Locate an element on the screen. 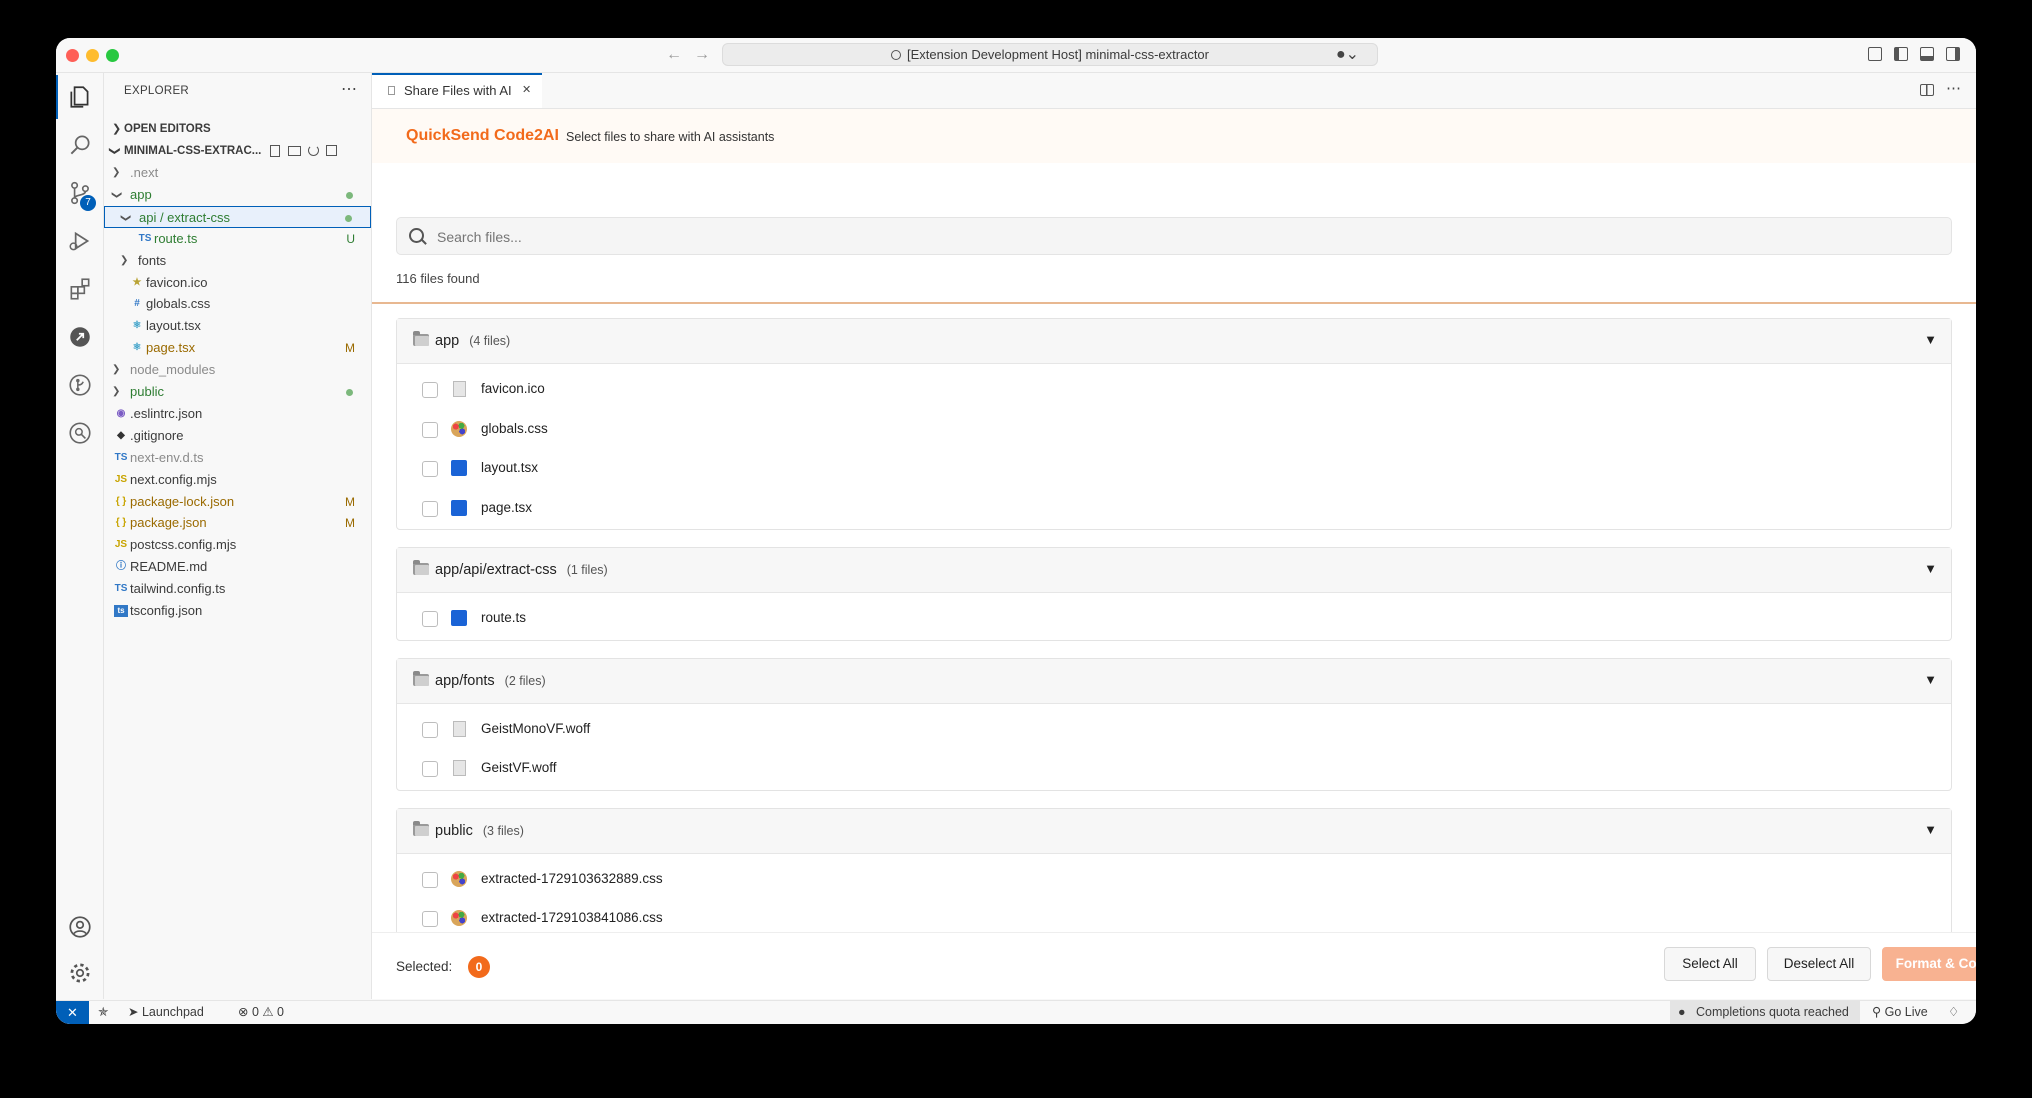  account-icon is located at coordinates (79, 927).